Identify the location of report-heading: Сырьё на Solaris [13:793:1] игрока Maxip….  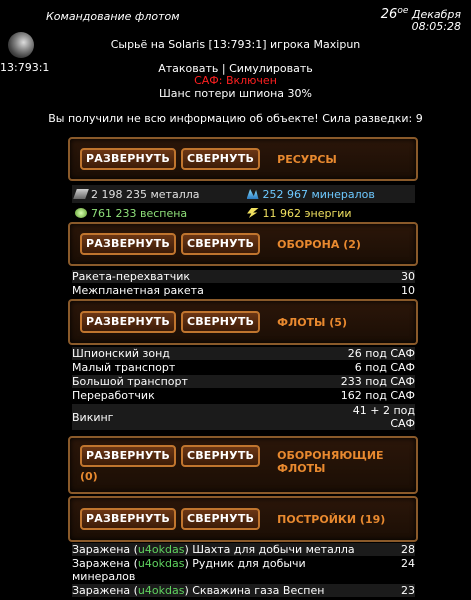
(235, 44).